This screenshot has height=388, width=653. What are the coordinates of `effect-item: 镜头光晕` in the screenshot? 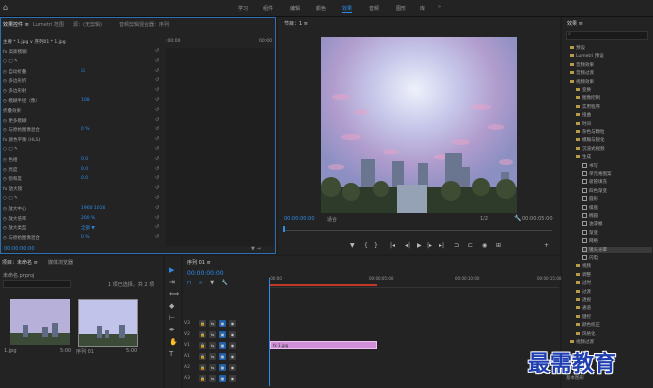 It's located at (617, 249).